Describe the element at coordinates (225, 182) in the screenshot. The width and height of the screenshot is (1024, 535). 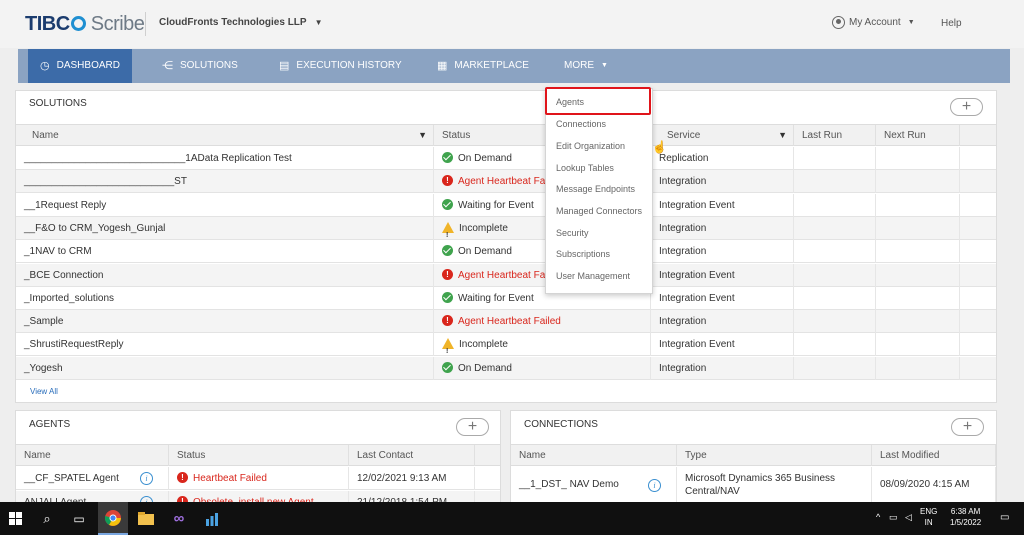
I see `solution-name: ___________________________ST` at that location.